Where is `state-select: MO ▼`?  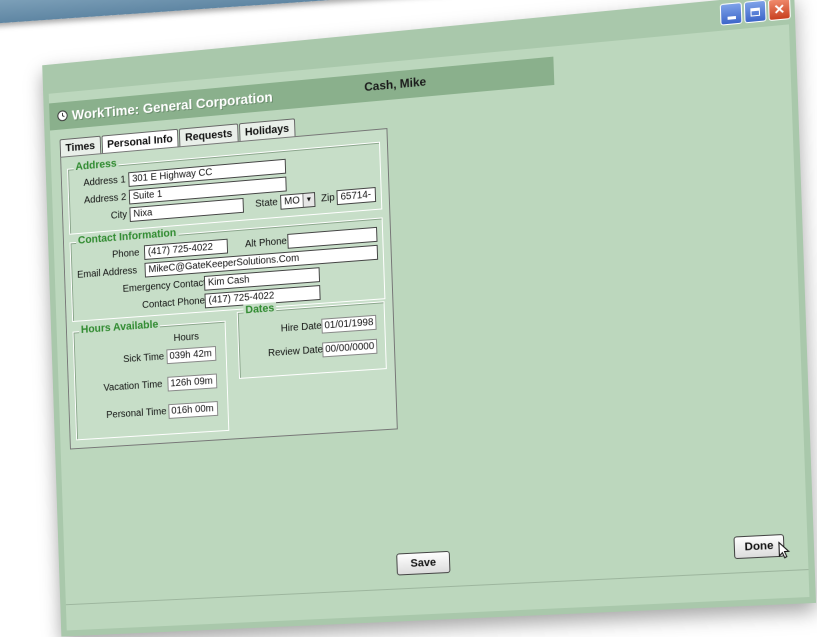 state-select: MO ▼ is located at coordinates (298, 201).